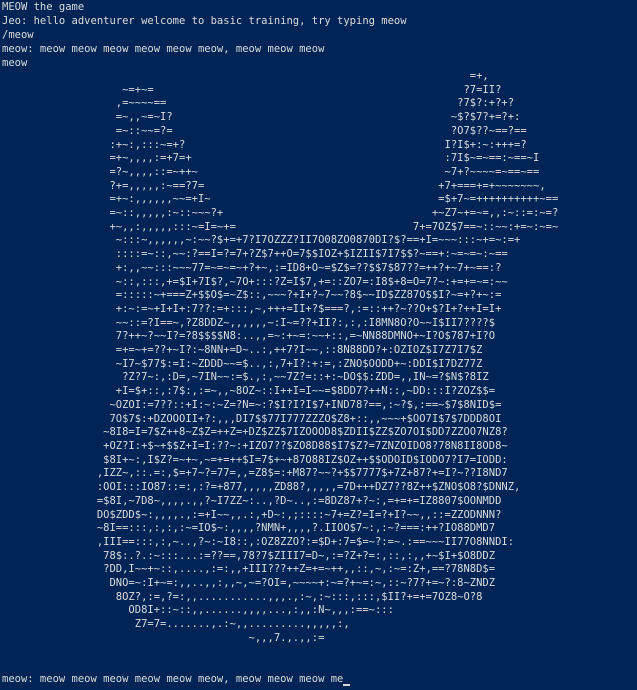 This screenshot has height=690, width=637. I want to click on game-title-line: MEOW the game, so click(43, 7).